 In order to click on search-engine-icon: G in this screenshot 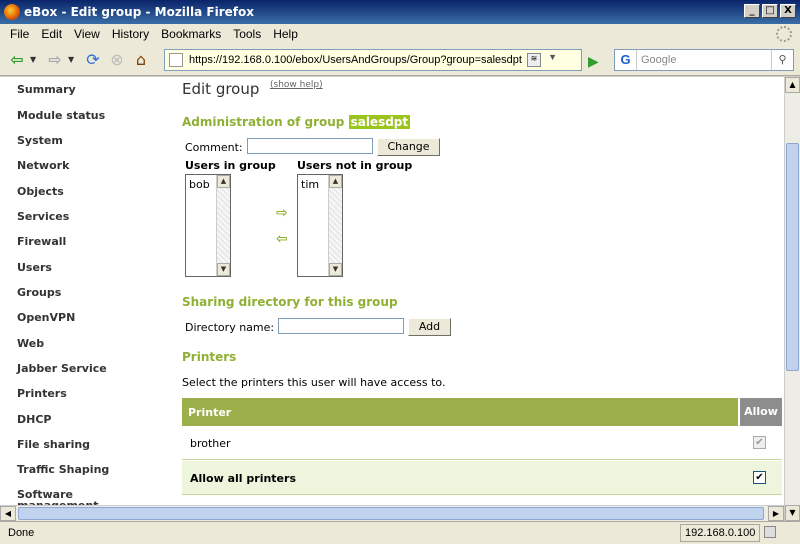, I will do `click(626, 60)`.